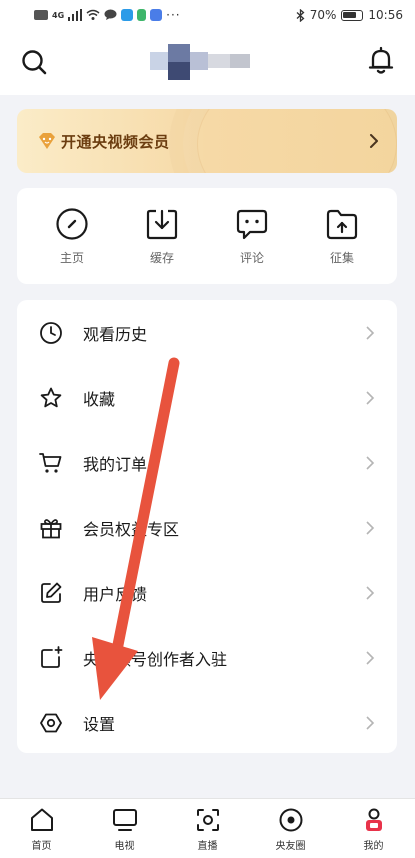  What do you see at coordinates (93, 14) in the screenshot?
I see `wifi-icon` at bounding box center [93, 14].